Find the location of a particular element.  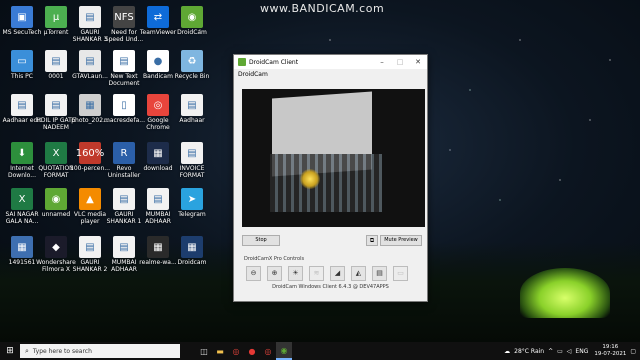

desktop-shortcut: ▤ INVOICE FORMAT is located at coordinates (192, 160).